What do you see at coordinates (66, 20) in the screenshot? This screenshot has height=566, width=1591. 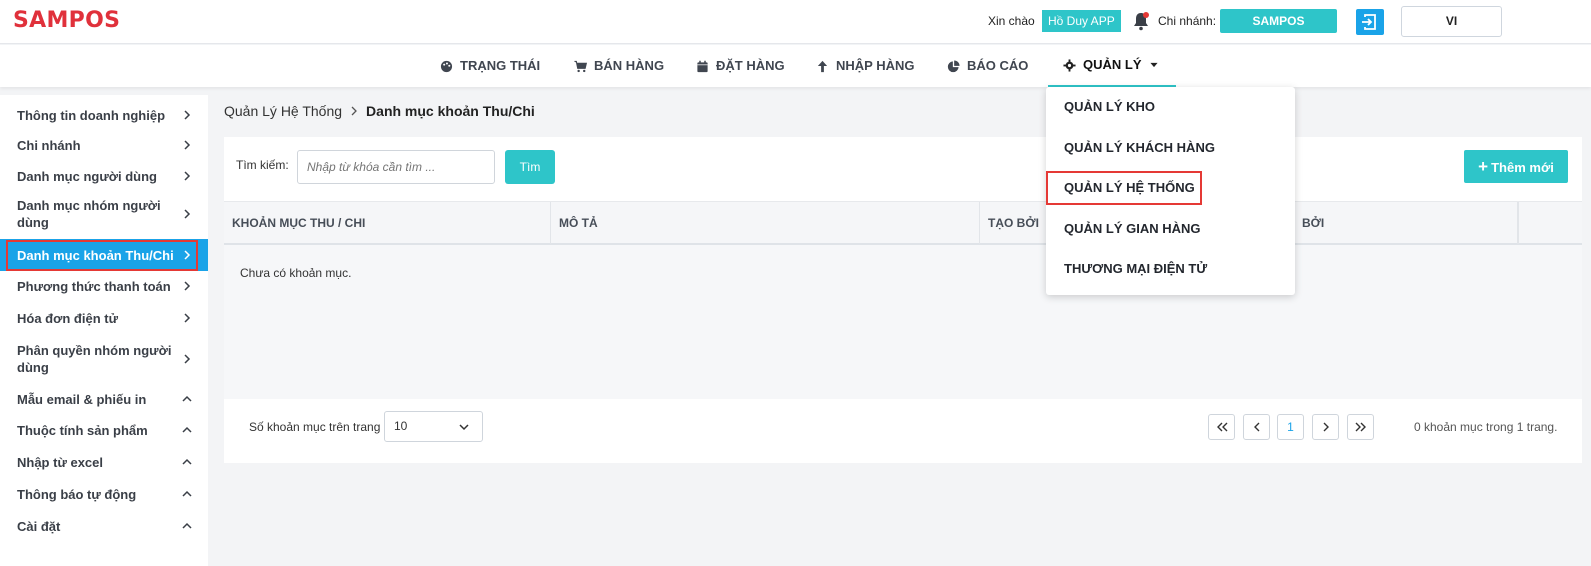 I see `sampos-logo: SAMPOS` at bounding box center [66, 20].